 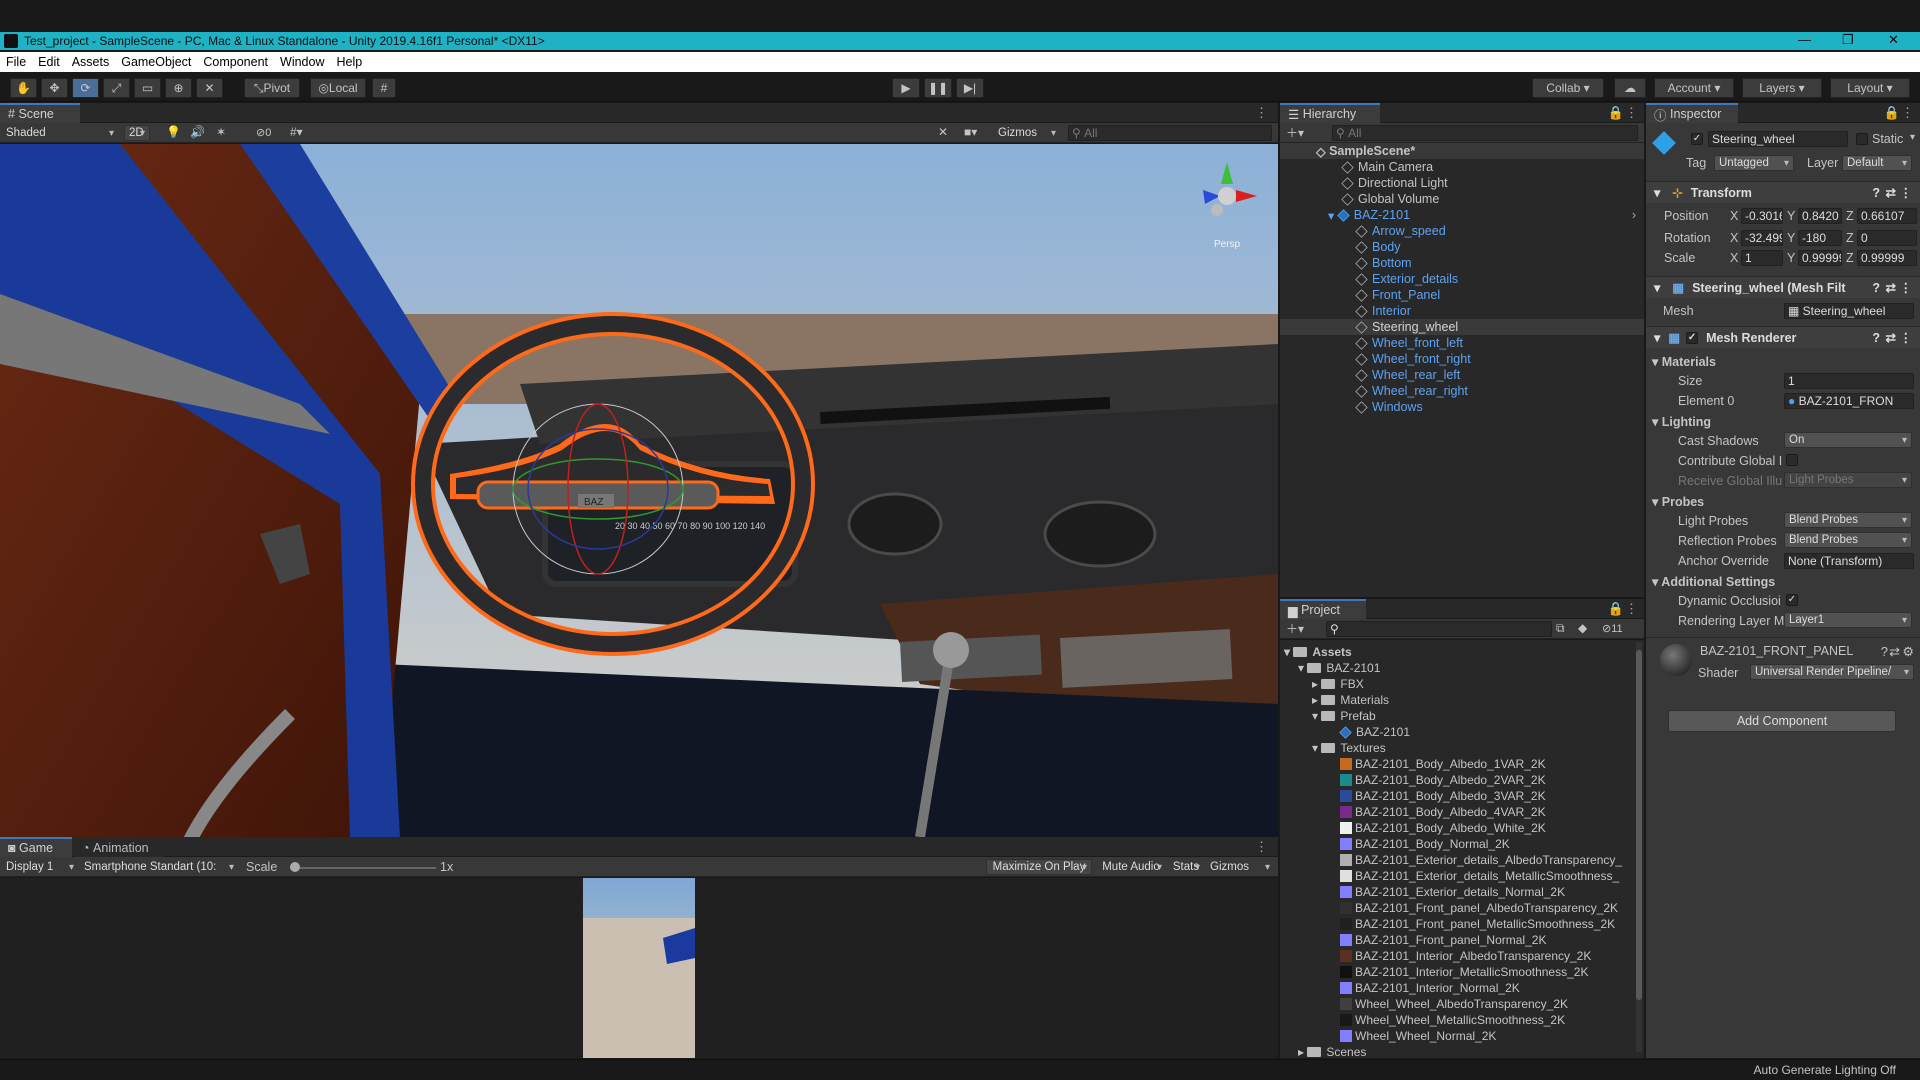 I want to click on texture-item: Wheel_Wheel_Normal_2K, so click(x=1418, y=1036).